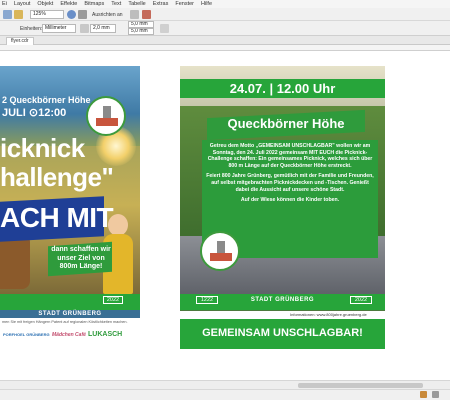 This screenshot has height=400, width=450. Describe the element at coordinates (18, 14) in the screenshot. I see `open-icon` at that location.